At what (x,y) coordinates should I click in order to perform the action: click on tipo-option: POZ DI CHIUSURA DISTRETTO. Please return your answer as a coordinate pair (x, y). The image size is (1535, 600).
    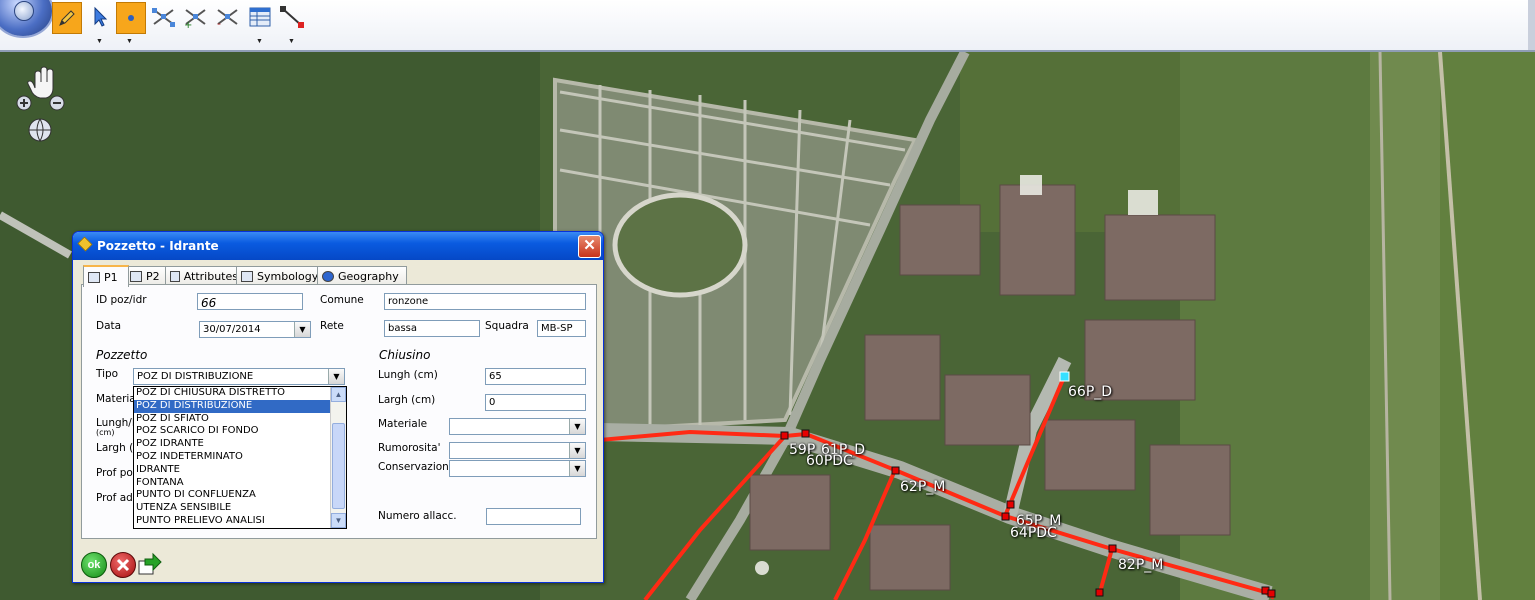
    Looking at the image, I should click on (240, 393).